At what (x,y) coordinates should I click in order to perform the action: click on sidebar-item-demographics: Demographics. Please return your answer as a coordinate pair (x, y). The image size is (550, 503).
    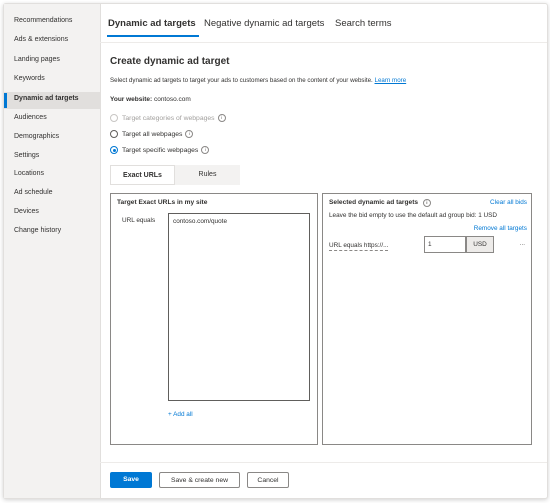
    Looking at the image, I should click on (36, 136).